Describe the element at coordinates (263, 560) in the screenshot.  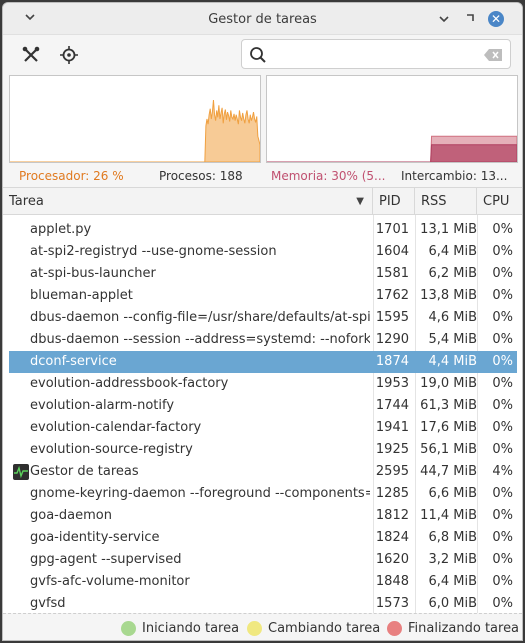
I see `table-row: gpg-agent --supervised 1620 3,2 MiB 0%` at that location.